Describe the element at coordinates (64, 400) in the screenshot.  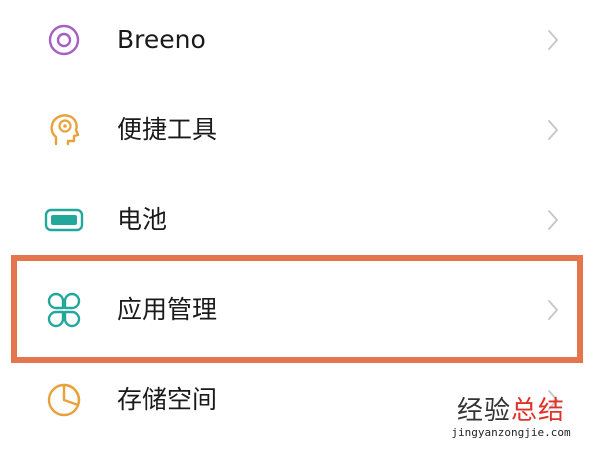
I see `pie-chart-icon` at that location.